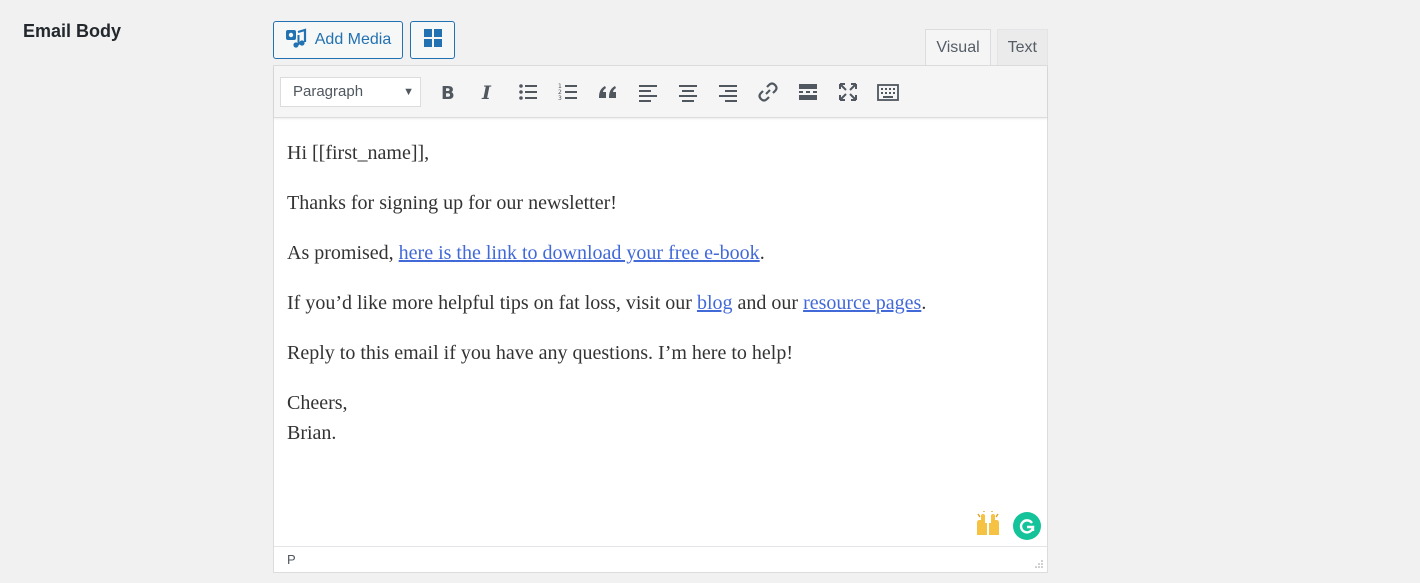 The image size is (1420, 583). What do you see at coordinates (317, 403) in the screenshot?
I see `closing-text: Cheers,` at bounding box center [317, 403].